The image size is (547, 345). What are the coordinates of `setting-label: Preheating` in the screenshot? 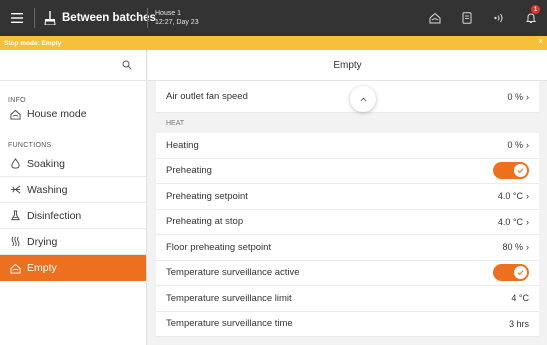 It's located at (189, 171).